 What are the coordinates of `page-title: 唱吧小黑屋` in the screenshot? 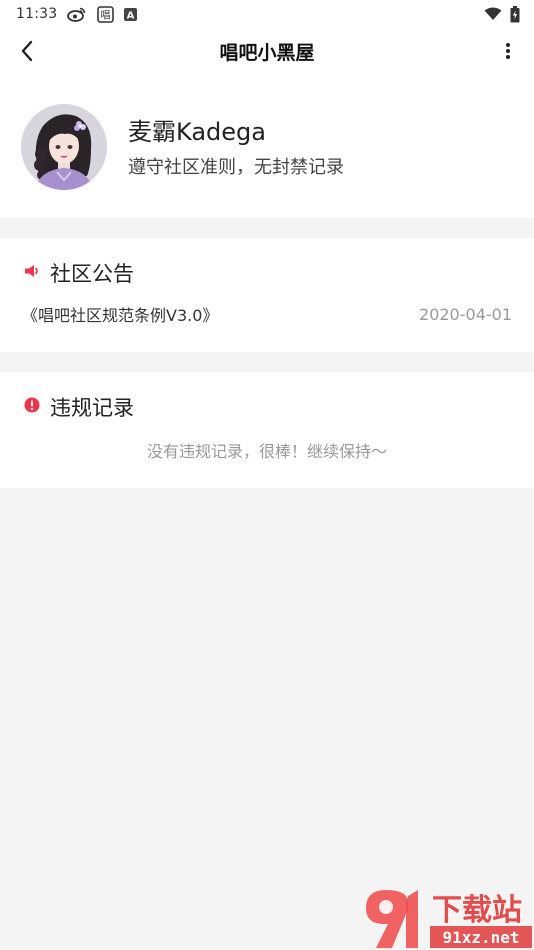 It's located at (267, 52).